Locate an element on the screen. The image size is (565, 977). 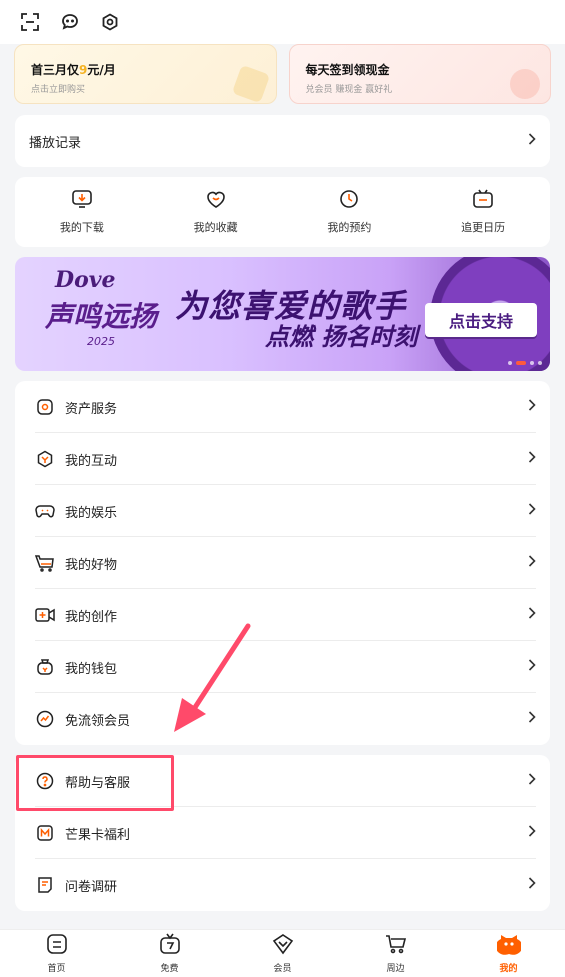
shortcut-calendar: 追更日历 is located at coordinates (483, 212).